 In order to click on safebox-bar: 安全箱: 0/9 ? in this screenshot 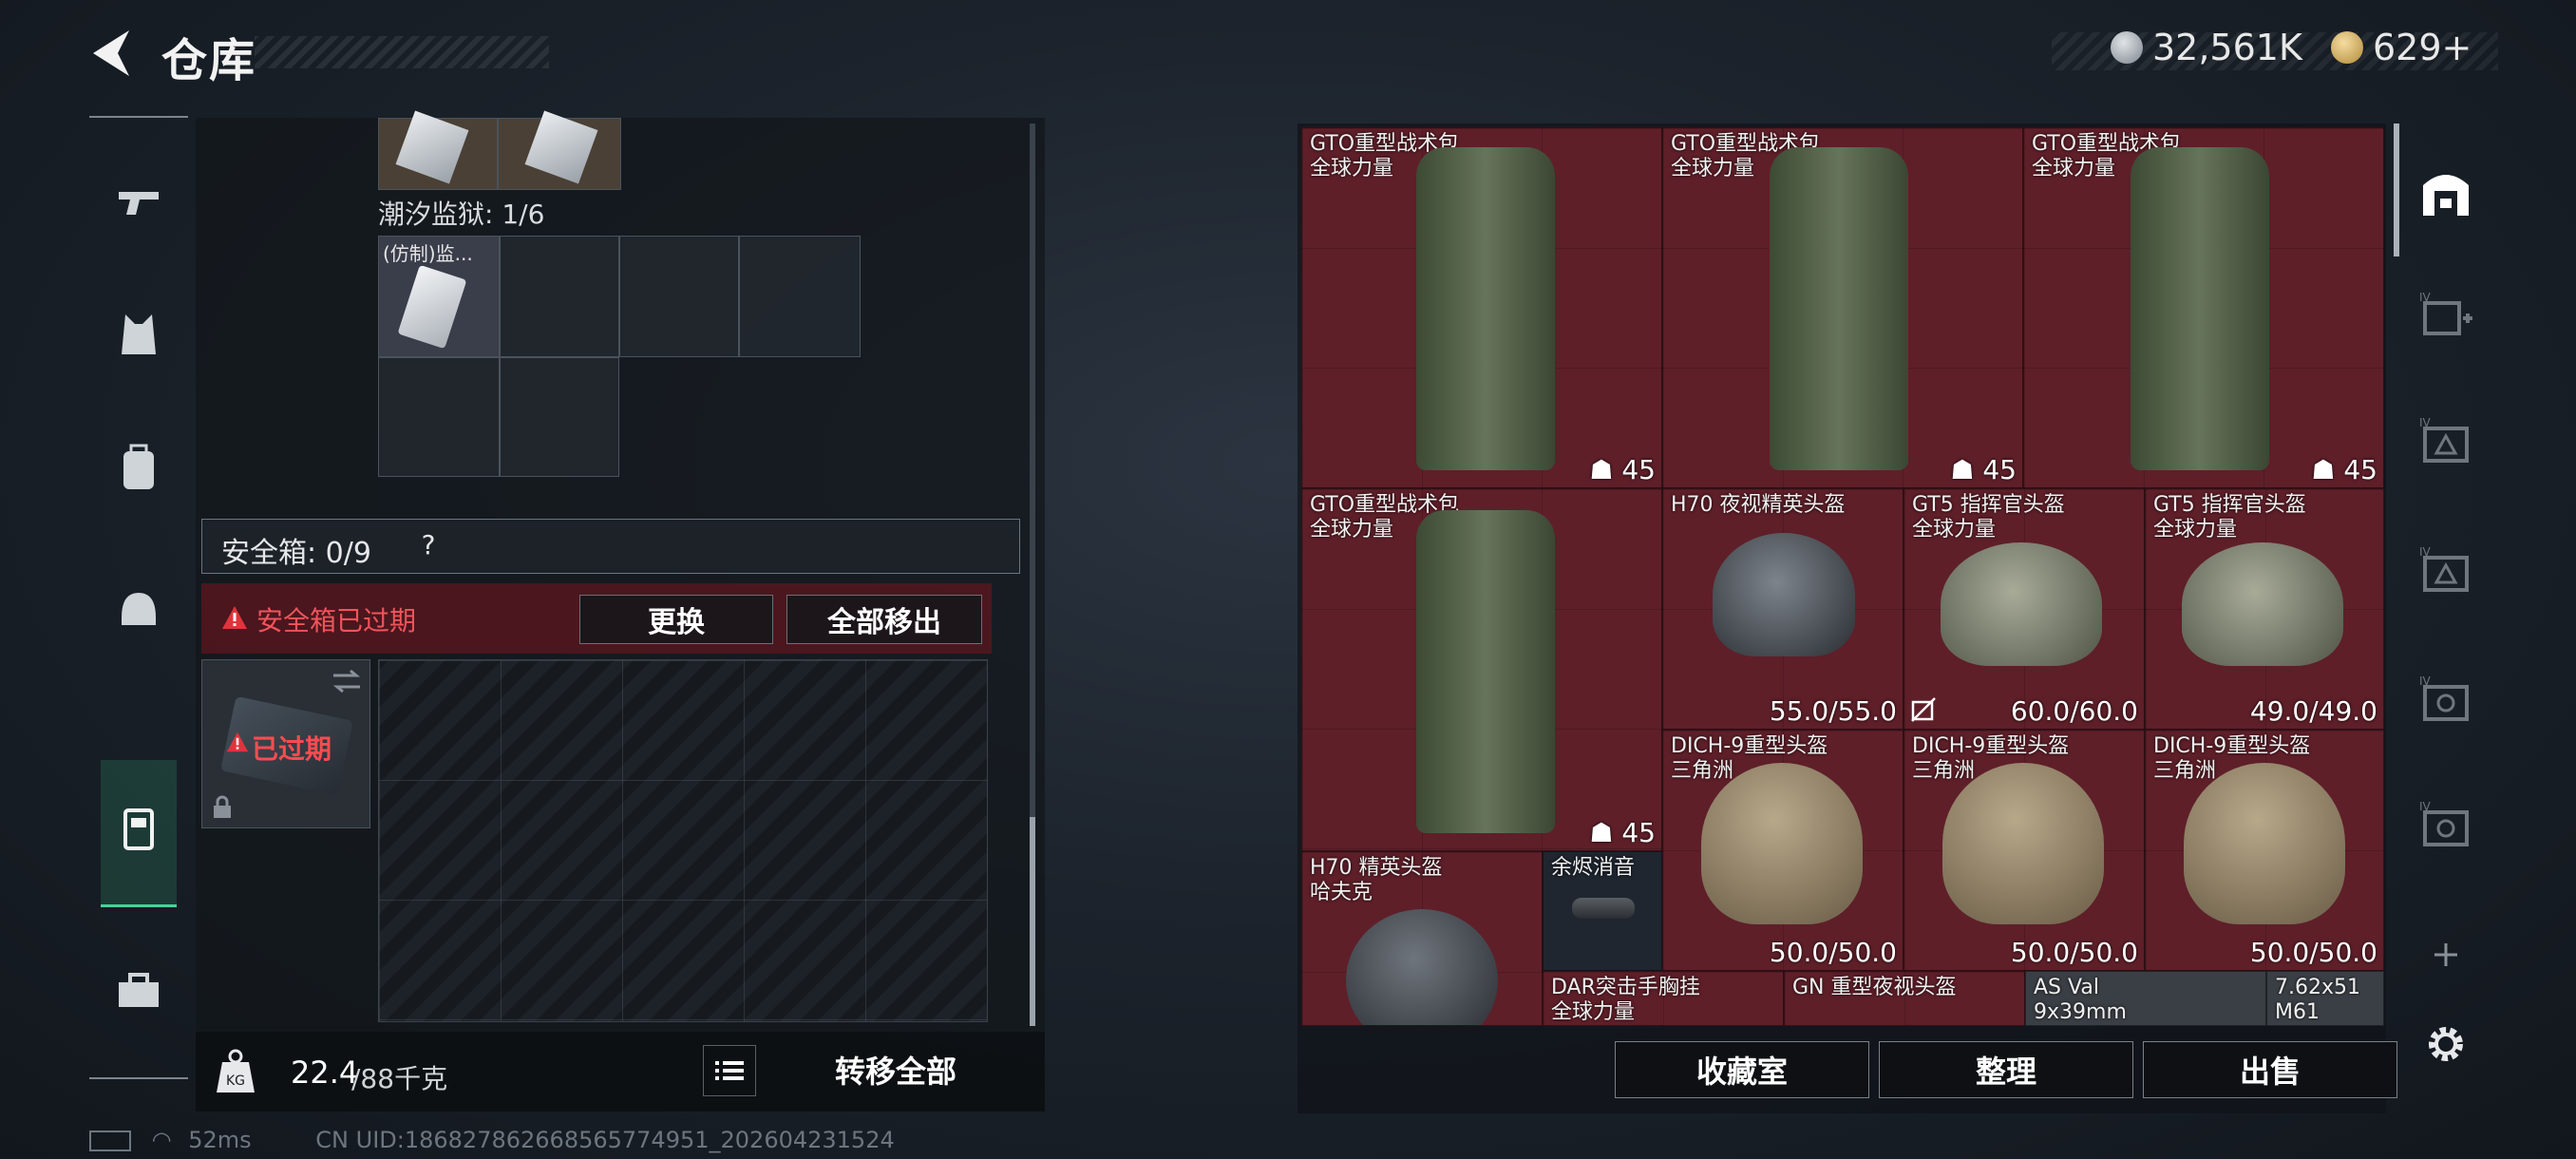, I will do `click(610, 546)`.